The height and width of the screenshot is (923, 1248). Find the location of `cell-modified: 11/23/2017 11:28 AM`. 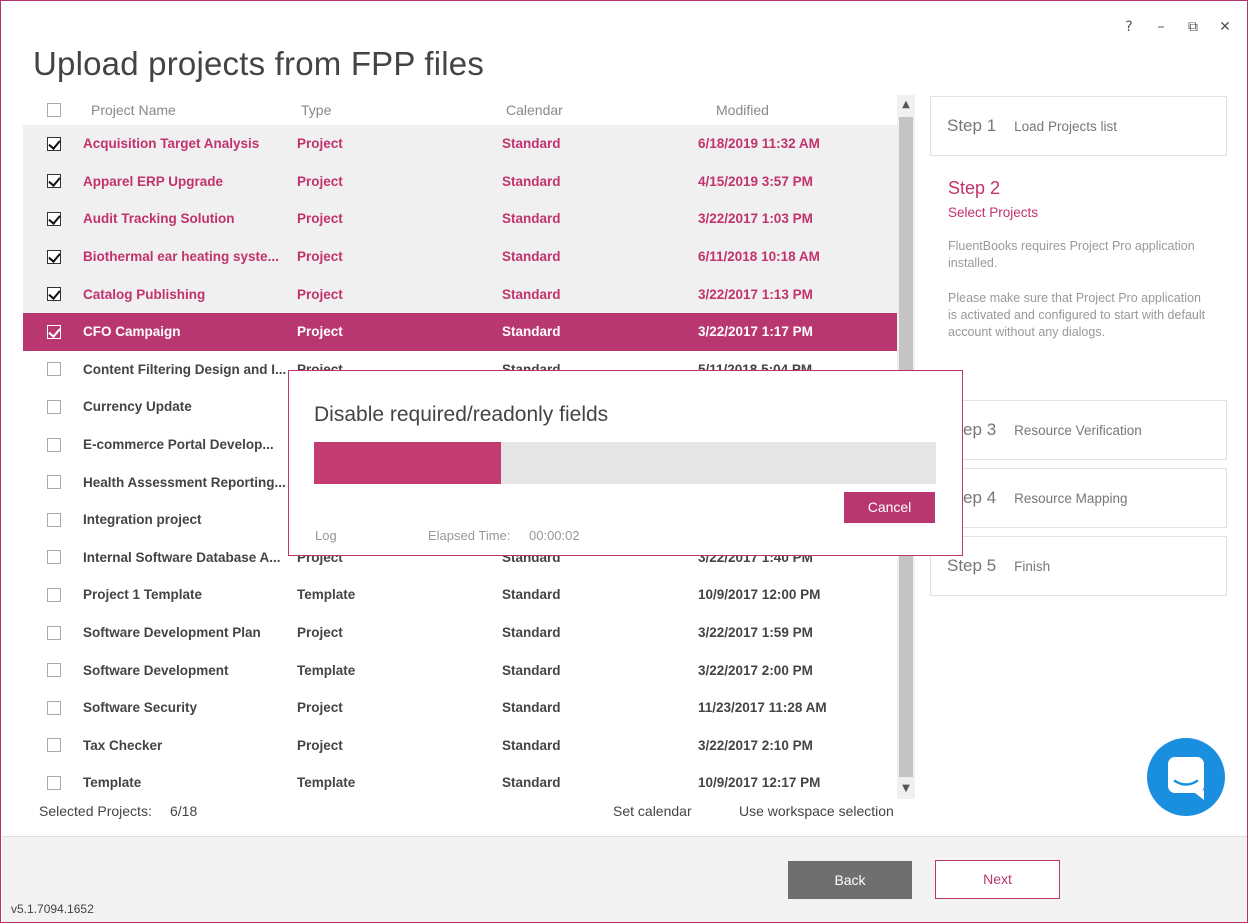

cell-modified: 11/23/2017 11:28 AM is located at coordinates (762, 708).